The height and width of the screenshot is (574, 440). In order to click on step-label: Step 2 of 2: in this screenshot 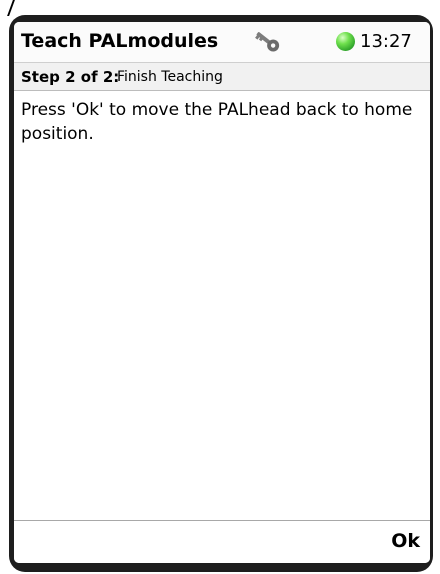, I will do `click(70, 77)`.